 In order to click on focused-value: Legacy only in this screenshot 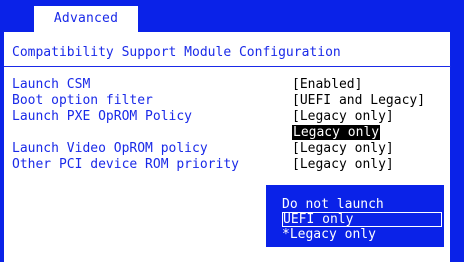, I will do `click(336, 132)`.